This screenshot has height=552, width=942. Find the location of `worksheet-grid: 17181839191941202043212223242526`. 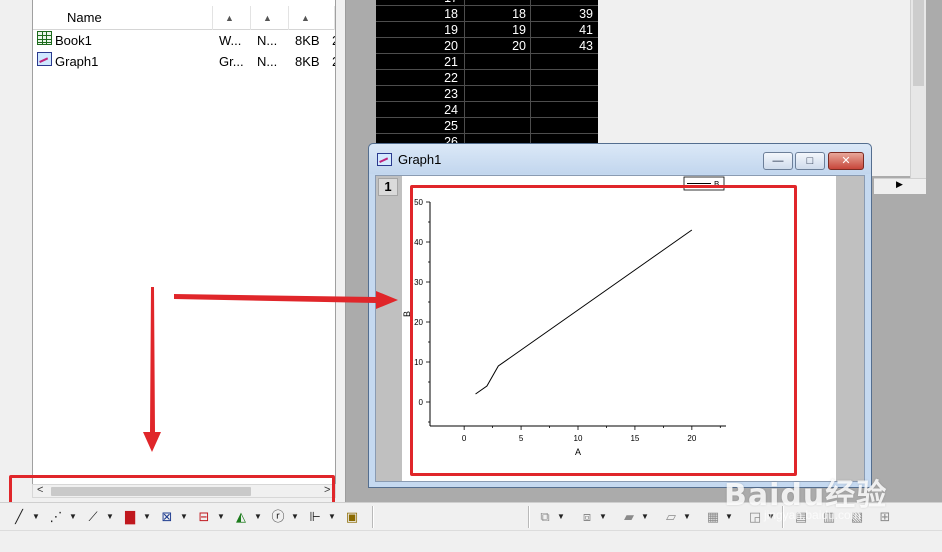

worksheet-grid: 17181839191941202043212223242526 is located at coordinates (487, 73).